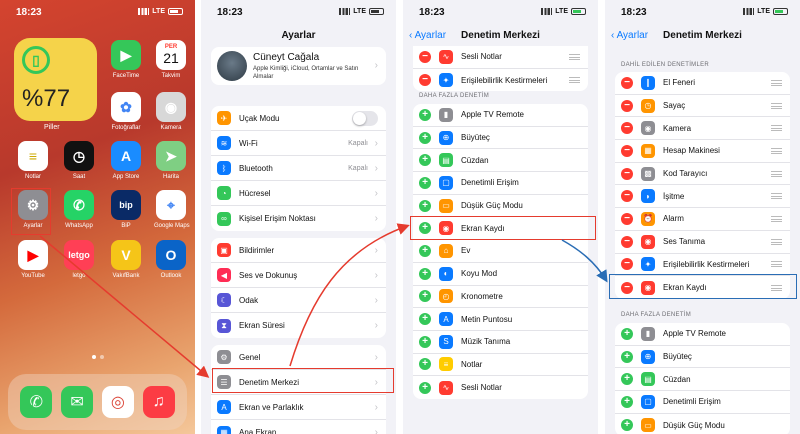 This screenshot has width=800, height=434. Describe the element at coordinates (298, 168) in the screenshot. I see `settings-row-bluetooth: ᛒ Bluetooth Kapalı ›` at that location.